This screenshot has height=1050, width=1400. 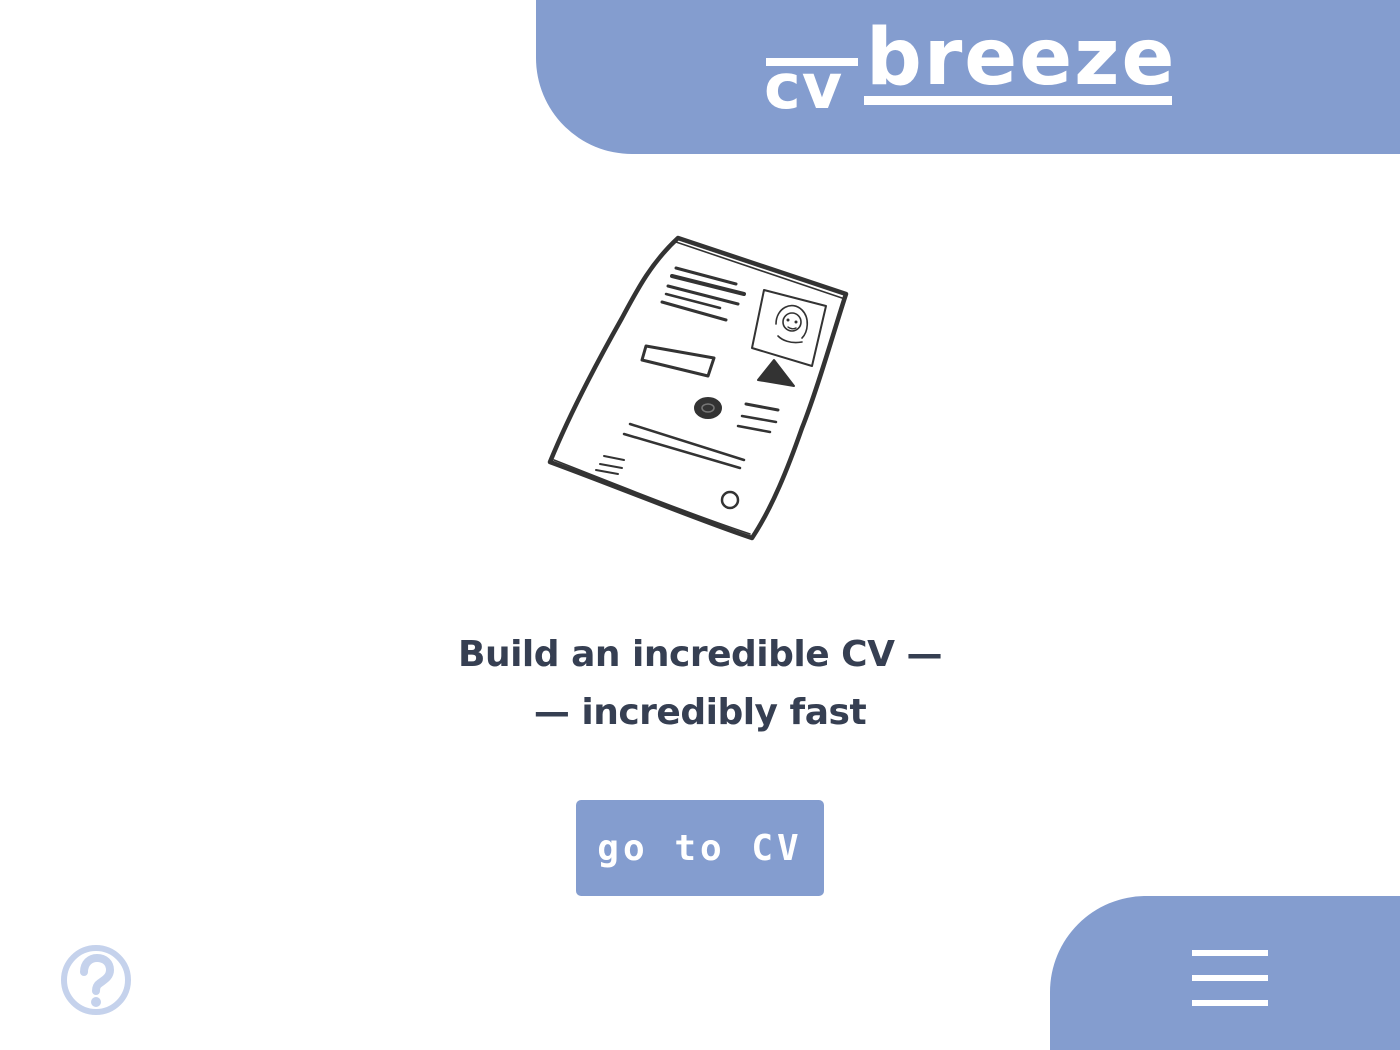 I want to click on cvbreeze-logo: cv breeze, so click(x=974, y=73).